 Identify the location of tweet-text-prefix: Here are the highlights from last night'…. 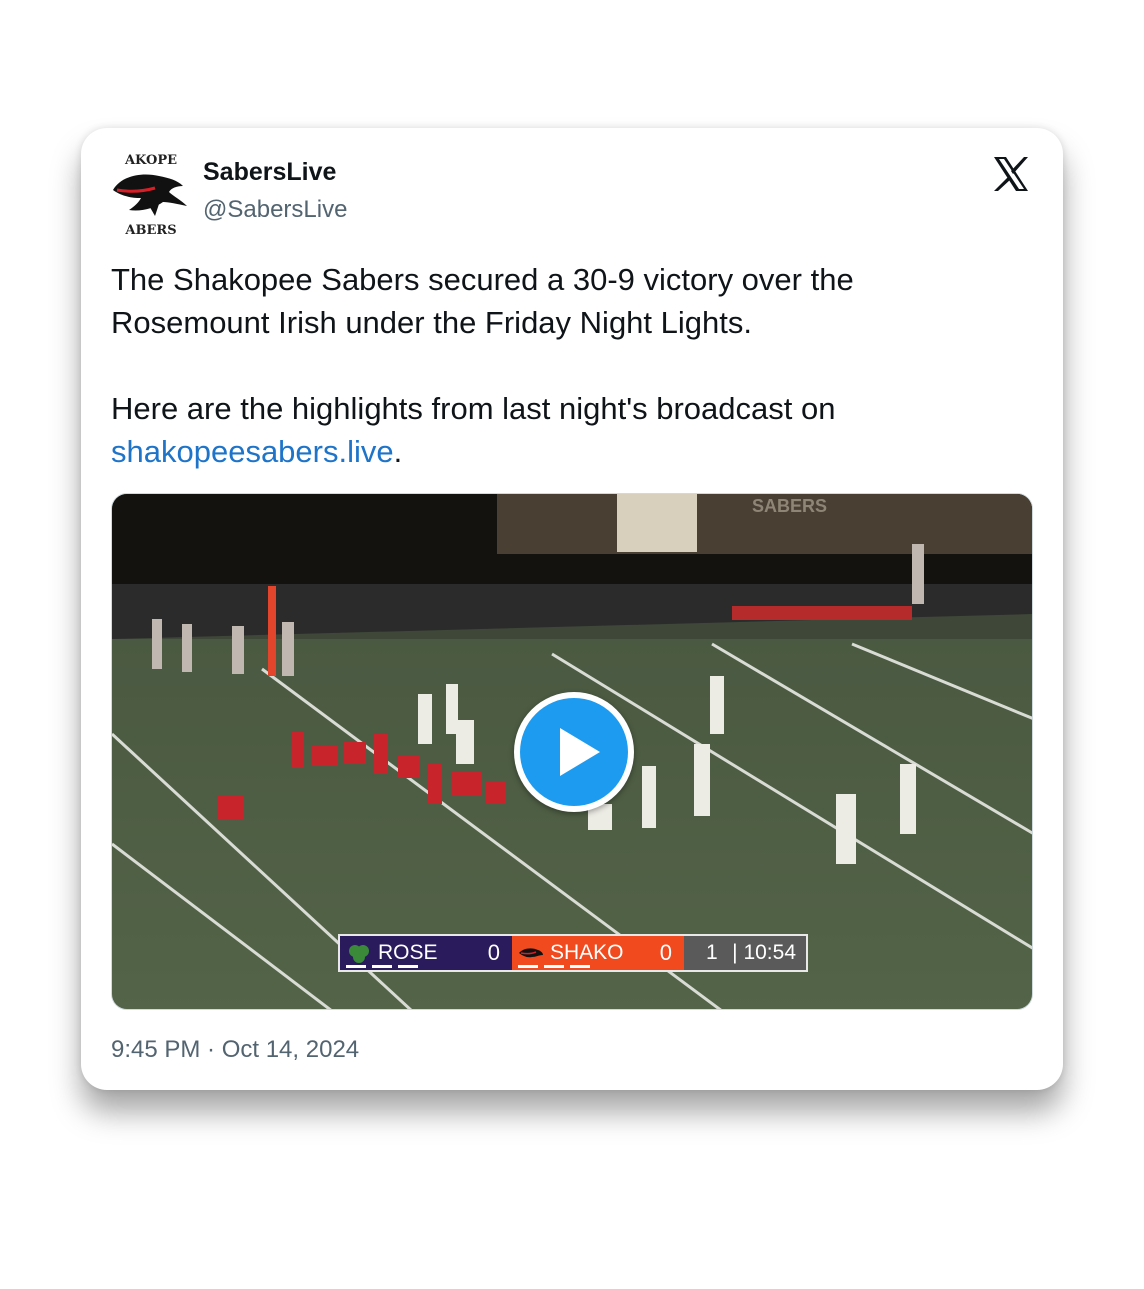
(473, 408).